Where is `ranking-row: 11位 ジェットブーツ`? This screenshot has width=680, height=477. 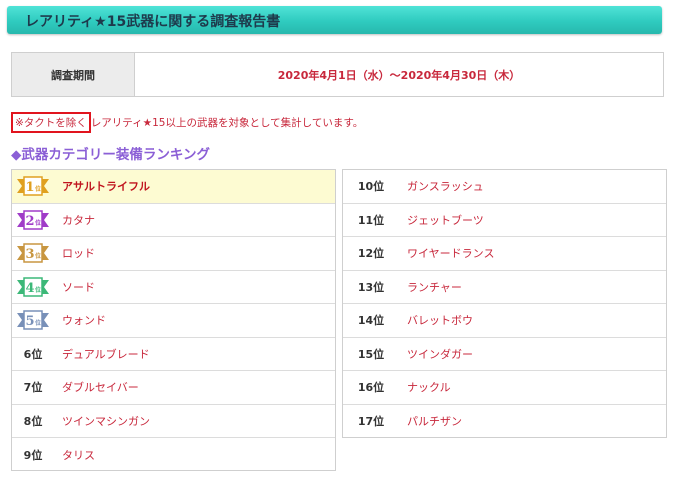 ranking-row: 11位 ジェットブーツ is located at coordinates (504, 220).